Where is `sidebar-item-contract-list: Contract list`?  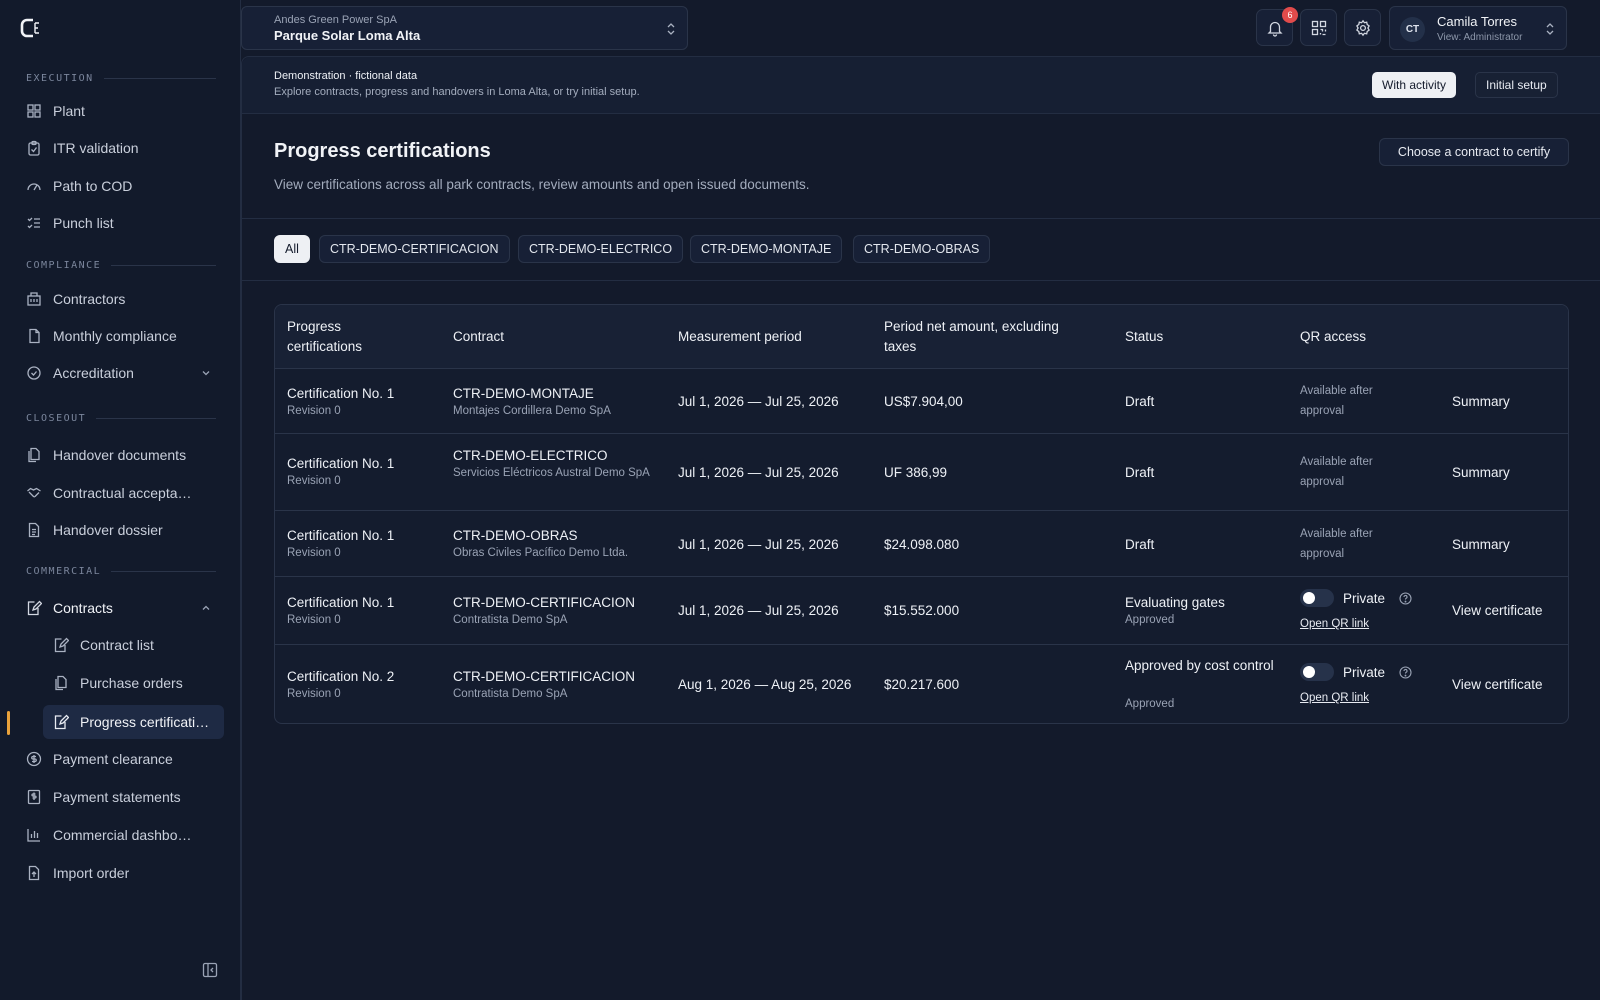
sidebar-item-contract-list: Contract list is located at coordinates (133, 645).